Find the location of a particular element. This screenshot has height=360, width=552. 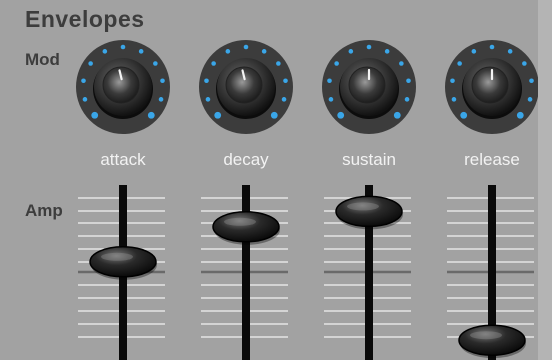

amp-row-label: Amp is located at coordinates (44, 210).